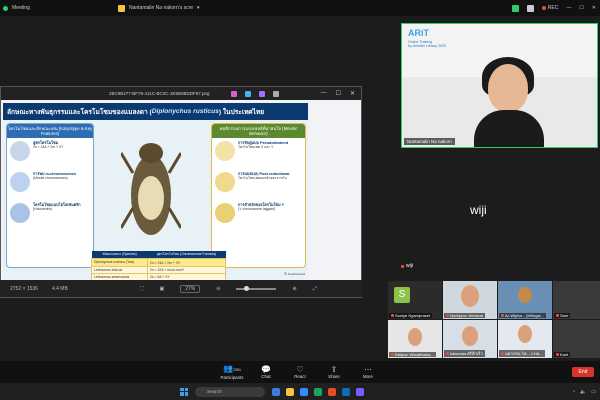  Describe the element at coordinates (368, 372) in the screenshot. I see `more-button: ⋯ More` at that location.